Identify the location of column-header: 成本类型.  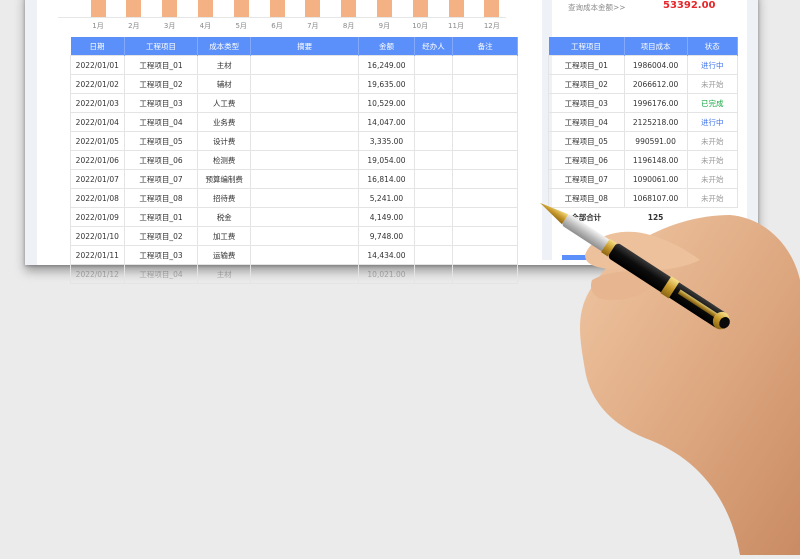
(224, 46).